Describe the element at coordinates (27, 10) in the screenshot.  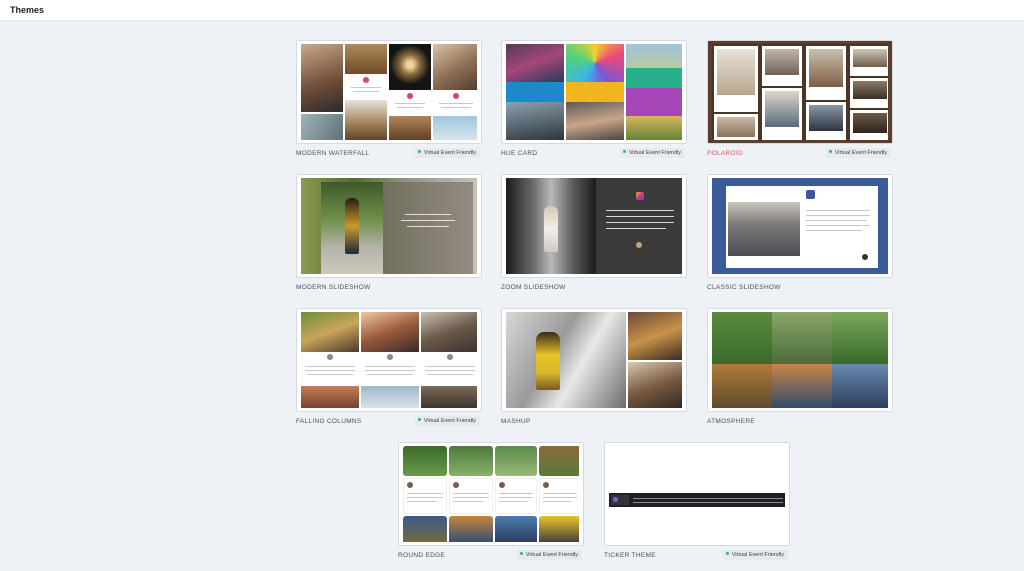
I see `page-title: Themes` at that location.